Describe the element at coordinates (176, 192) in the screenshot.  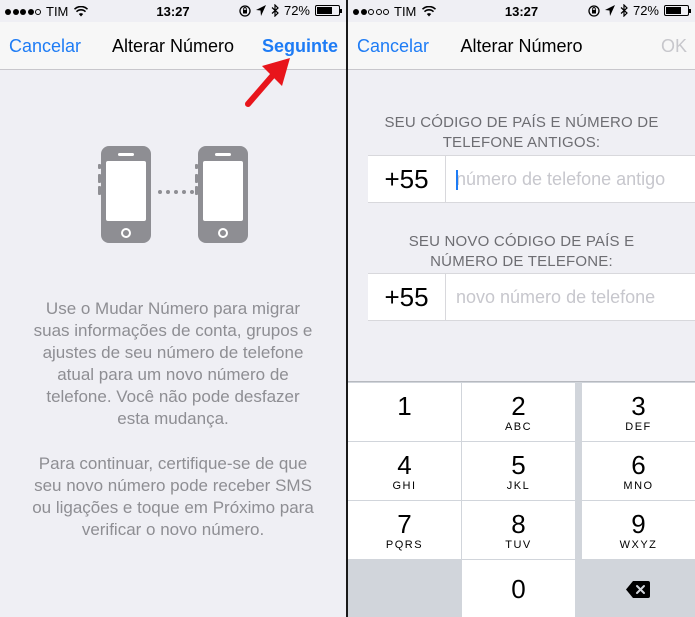
I see `transfer-dots` at that location.